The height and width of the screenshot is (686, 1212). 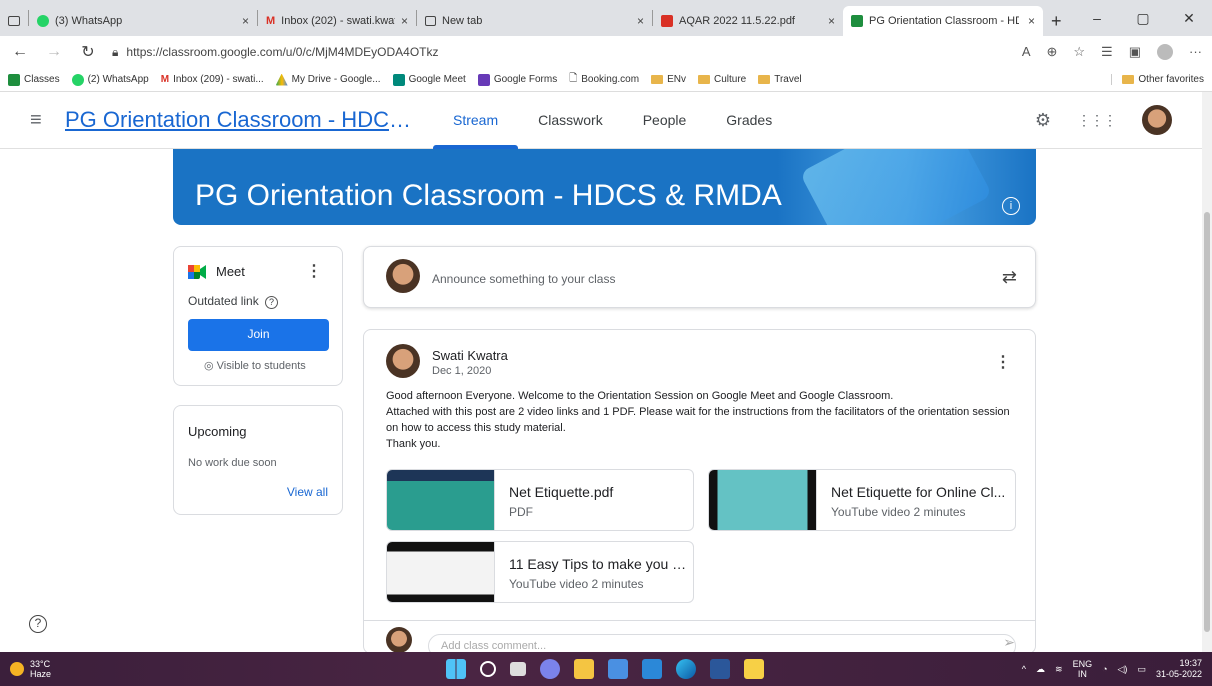 I want to click on word-icon, so click(x=720, y=669).